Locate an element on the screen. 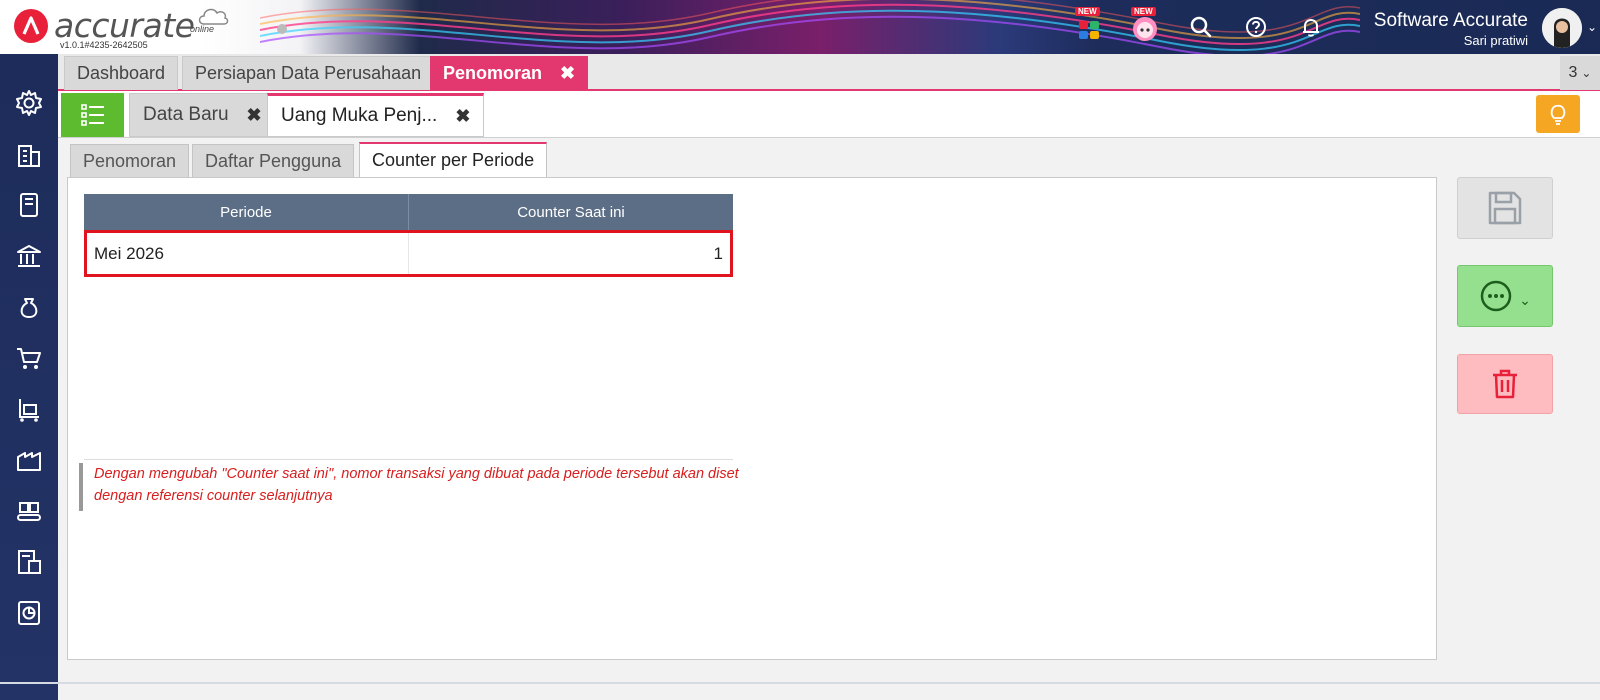 The height and width of the screenshot is (700, 1600). tips-button is located at coordinates (1558, 114).